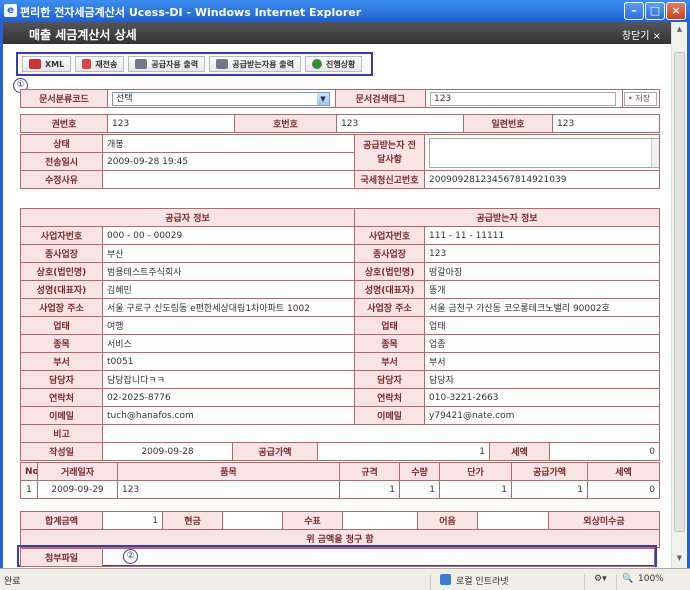  What do you see at coordinates (228, 379) in the screenshot?
I see `supplier-field-value: 담당잡니다ㅋㅋ` at bounding box center [228, 379].